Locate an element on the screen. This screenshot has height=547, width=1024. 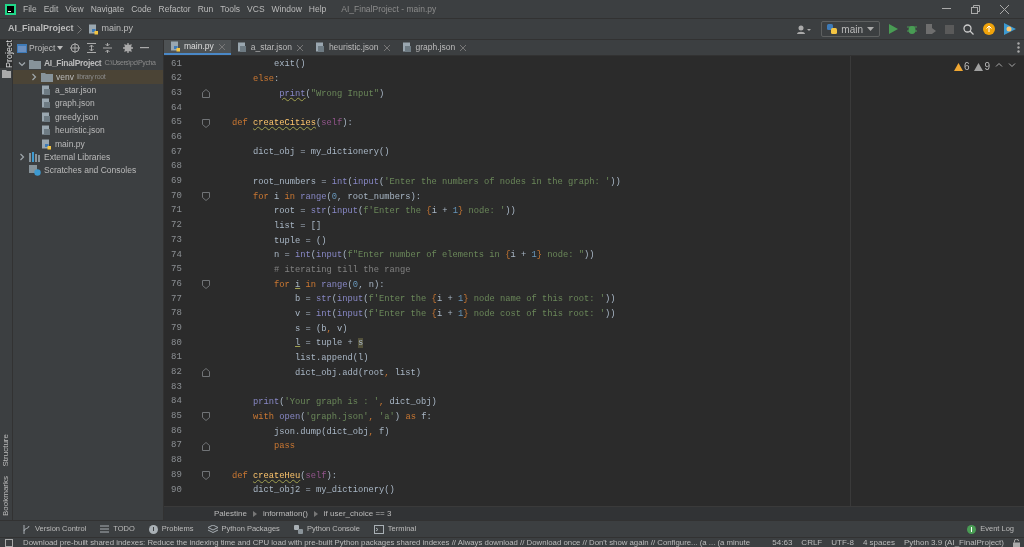
terminal-icon is located at coordinates (378, 529).